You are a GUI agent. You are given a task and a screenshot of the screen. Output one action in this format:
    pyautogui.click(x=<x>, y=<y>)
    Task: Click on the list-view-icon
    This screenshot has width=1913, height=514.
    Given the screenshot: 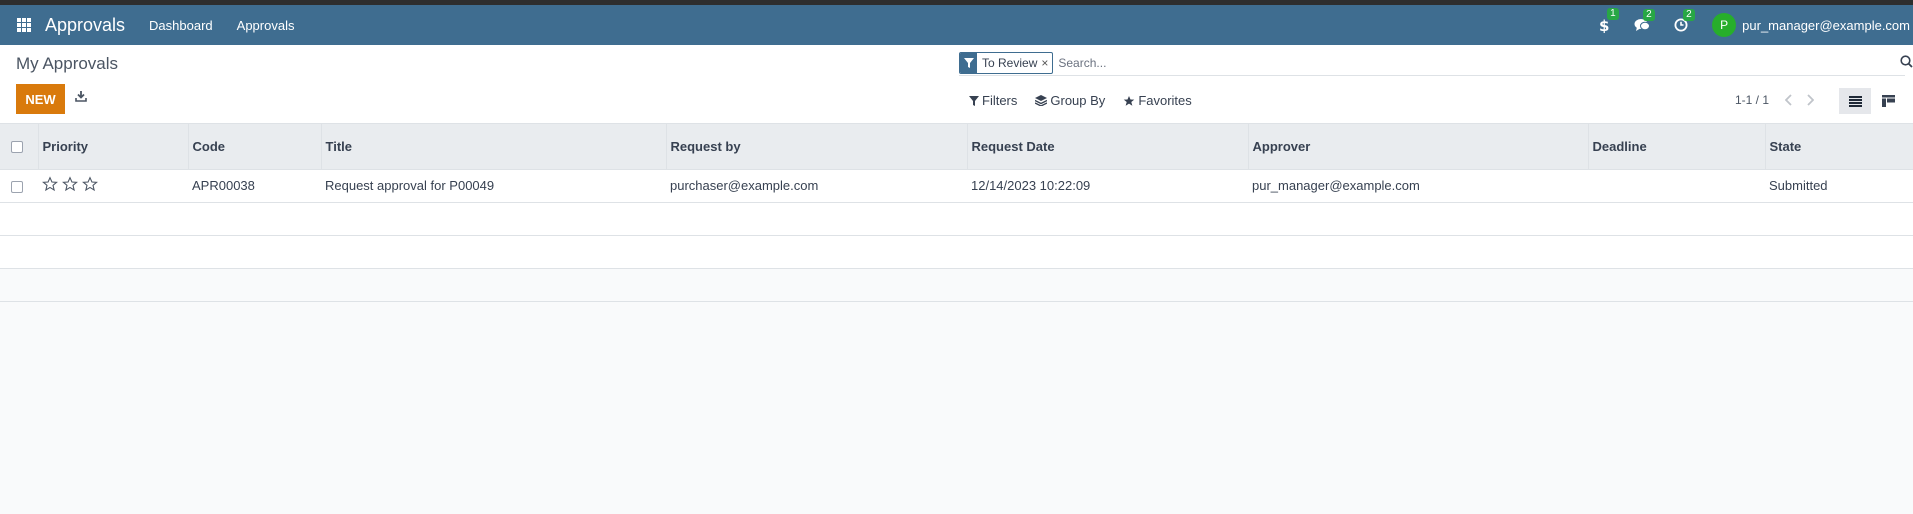 What is the action you would take?
    pyautogui.click(x=1855, y=101)
    